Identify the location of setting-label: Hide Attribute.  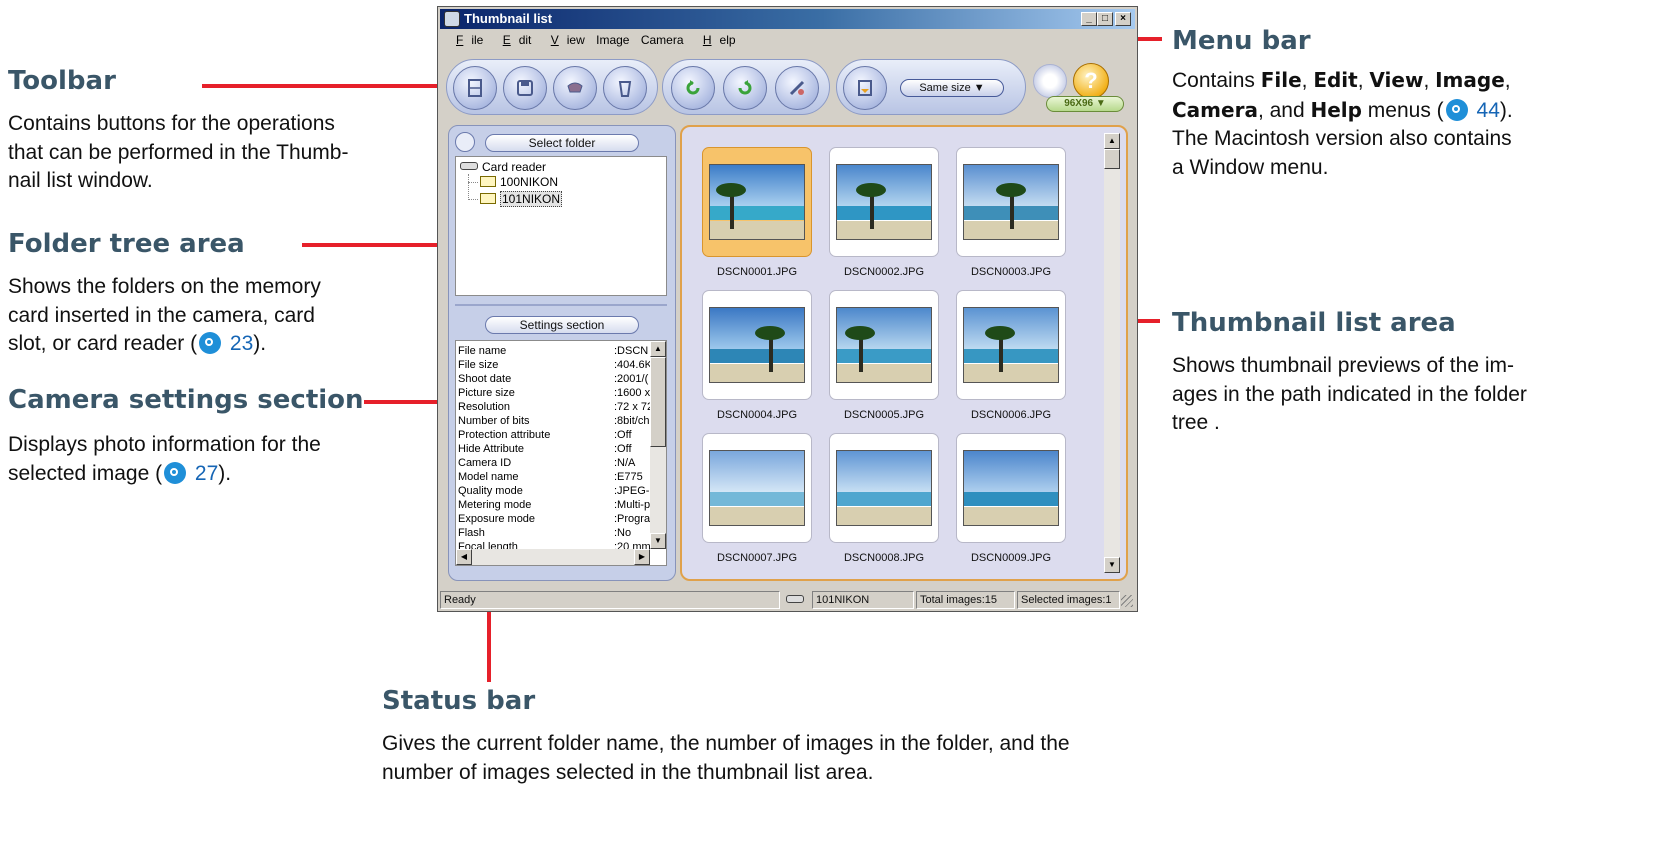
(491, 449).